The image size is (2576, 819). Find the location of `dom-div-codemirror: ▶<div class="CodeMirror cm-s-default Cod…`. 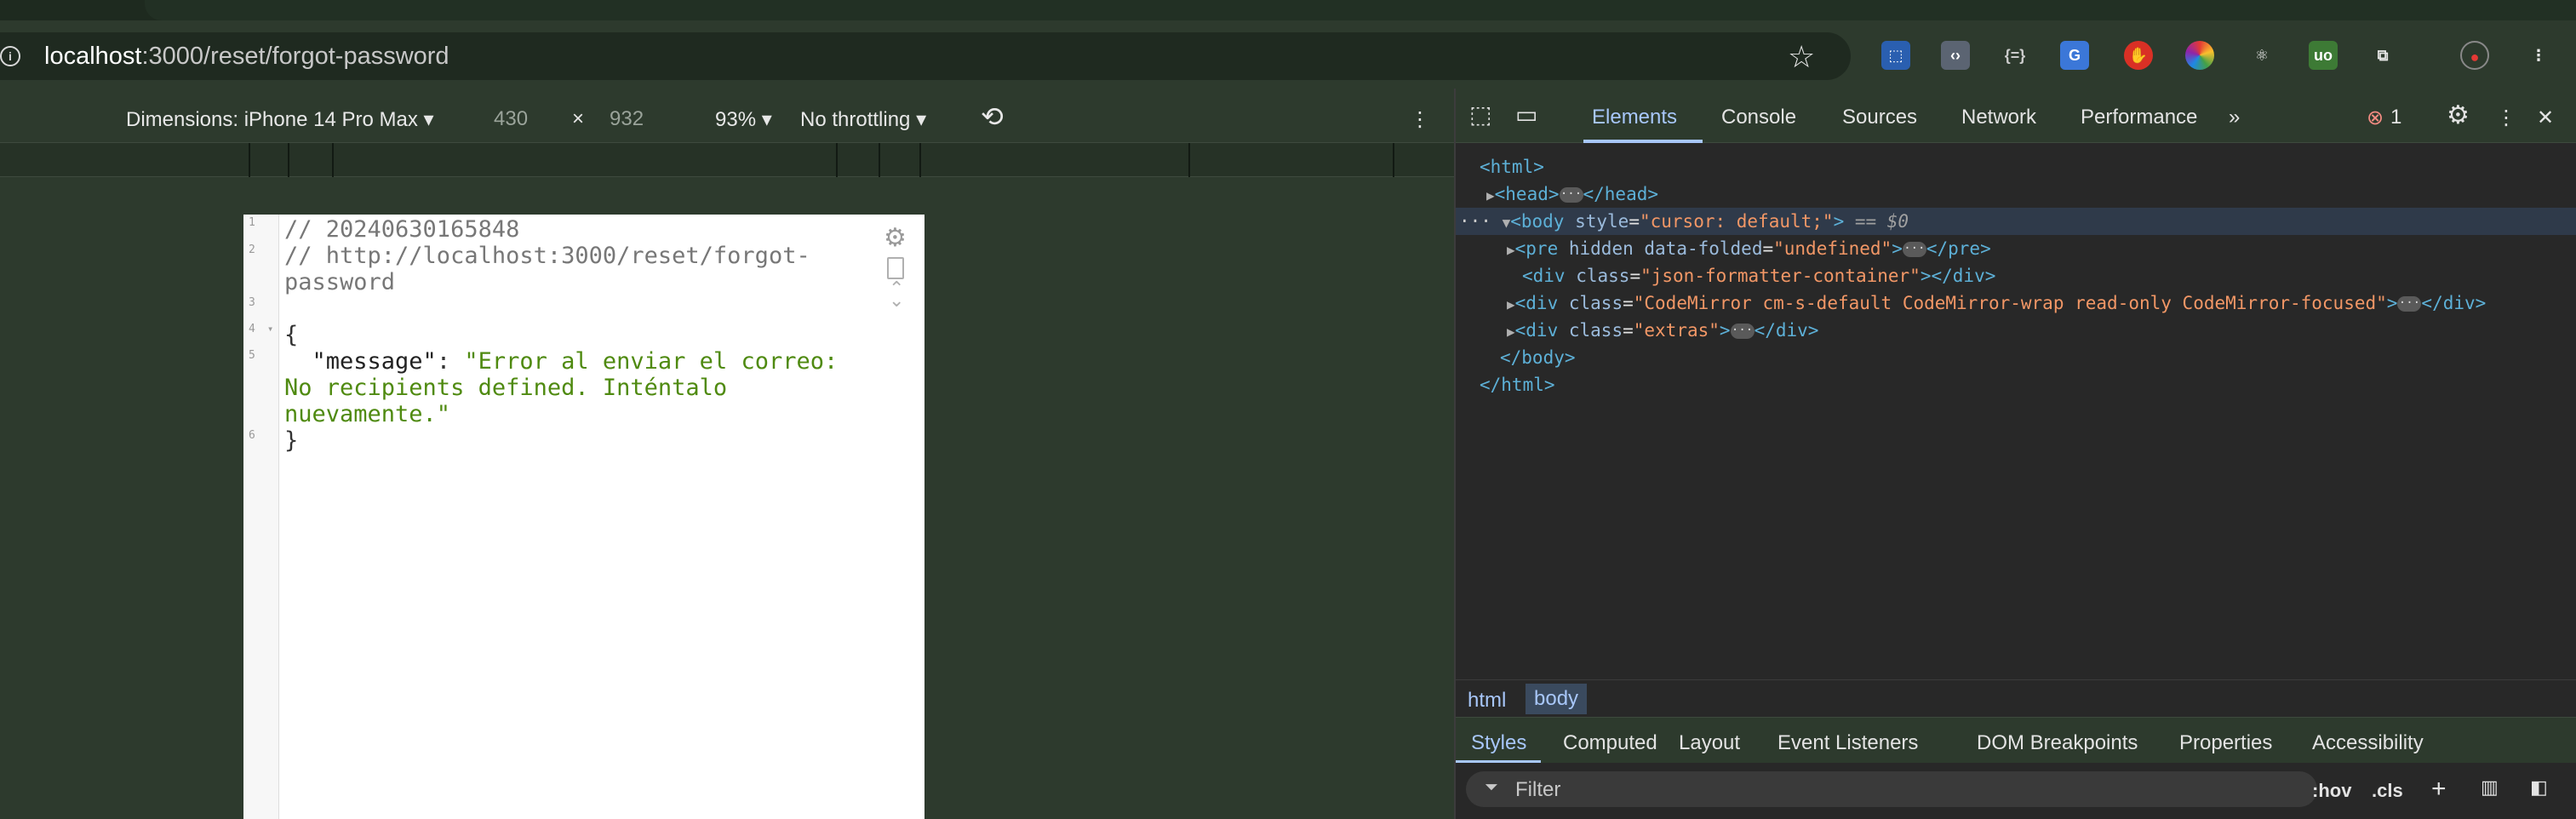

dom-div-codemirror: ▶<div class="CodeMirror cm-s-default Cod… is located at coordinates (1997, 303).